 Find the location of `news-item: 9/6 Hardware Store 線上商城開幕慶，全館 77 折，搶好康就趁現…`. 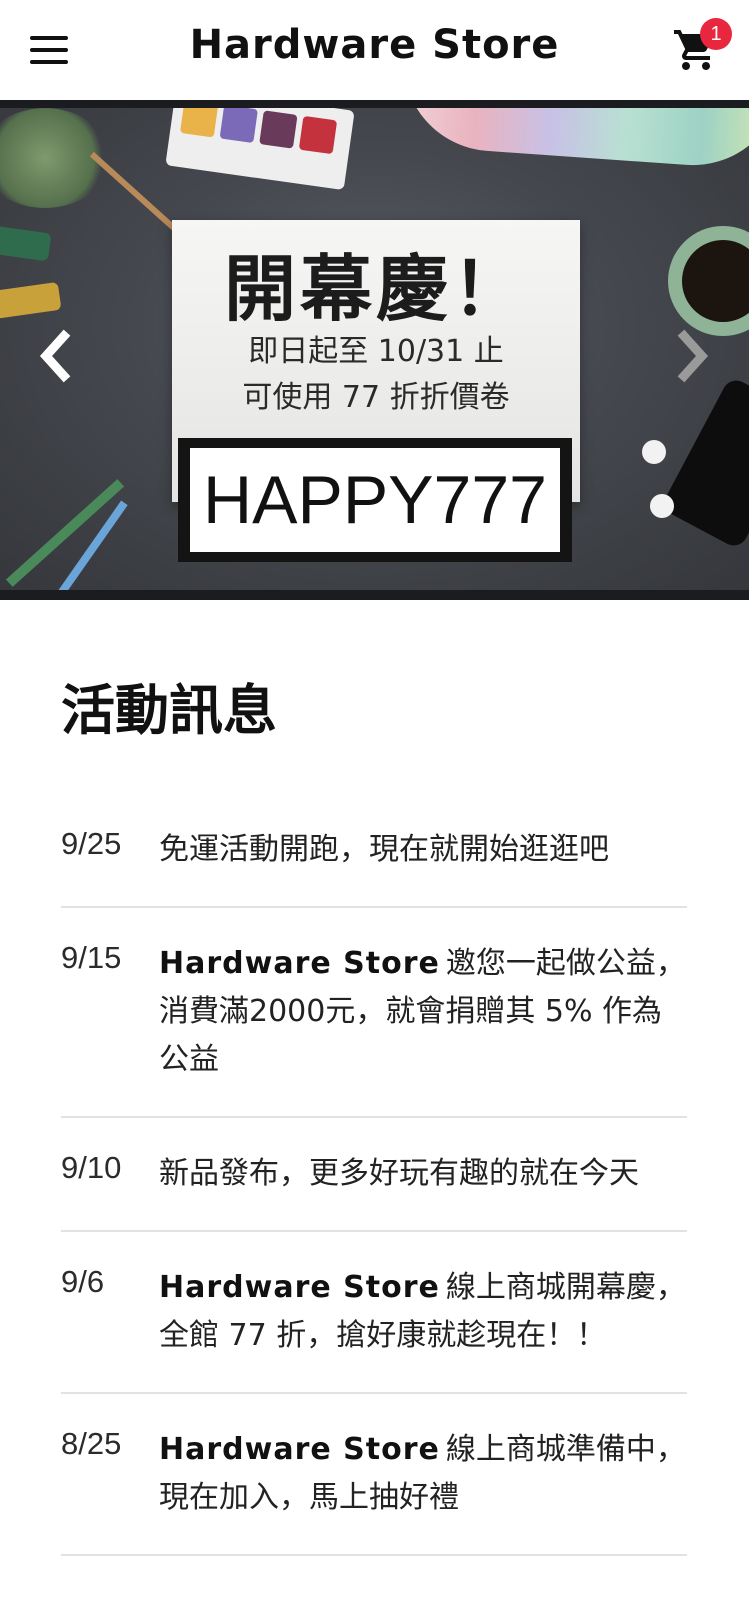

news-item: 9/6 Hardware Store 線上商城開幕慶，全館 77 折，搶好康就趁現… is located at coordinates (374, 1313).